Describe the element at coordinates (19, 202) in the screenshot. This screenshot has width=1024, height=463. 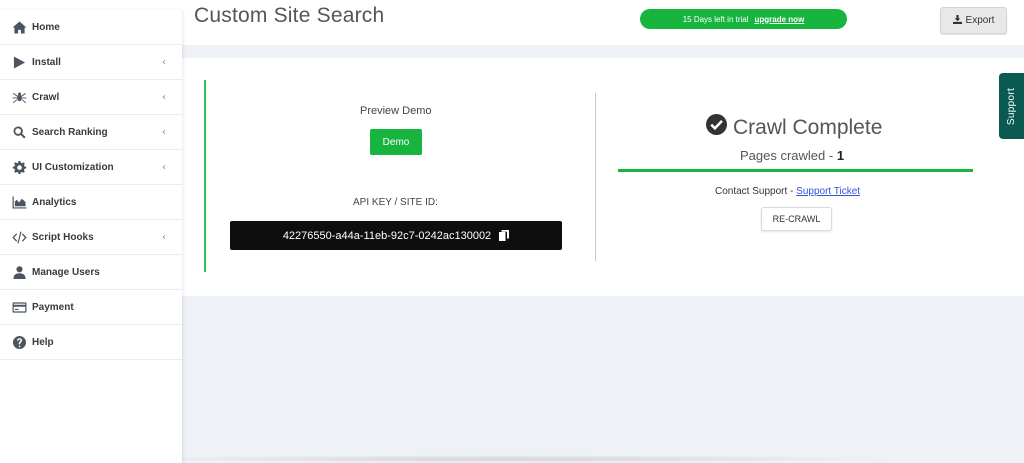
I see `chart-icon` at that location.